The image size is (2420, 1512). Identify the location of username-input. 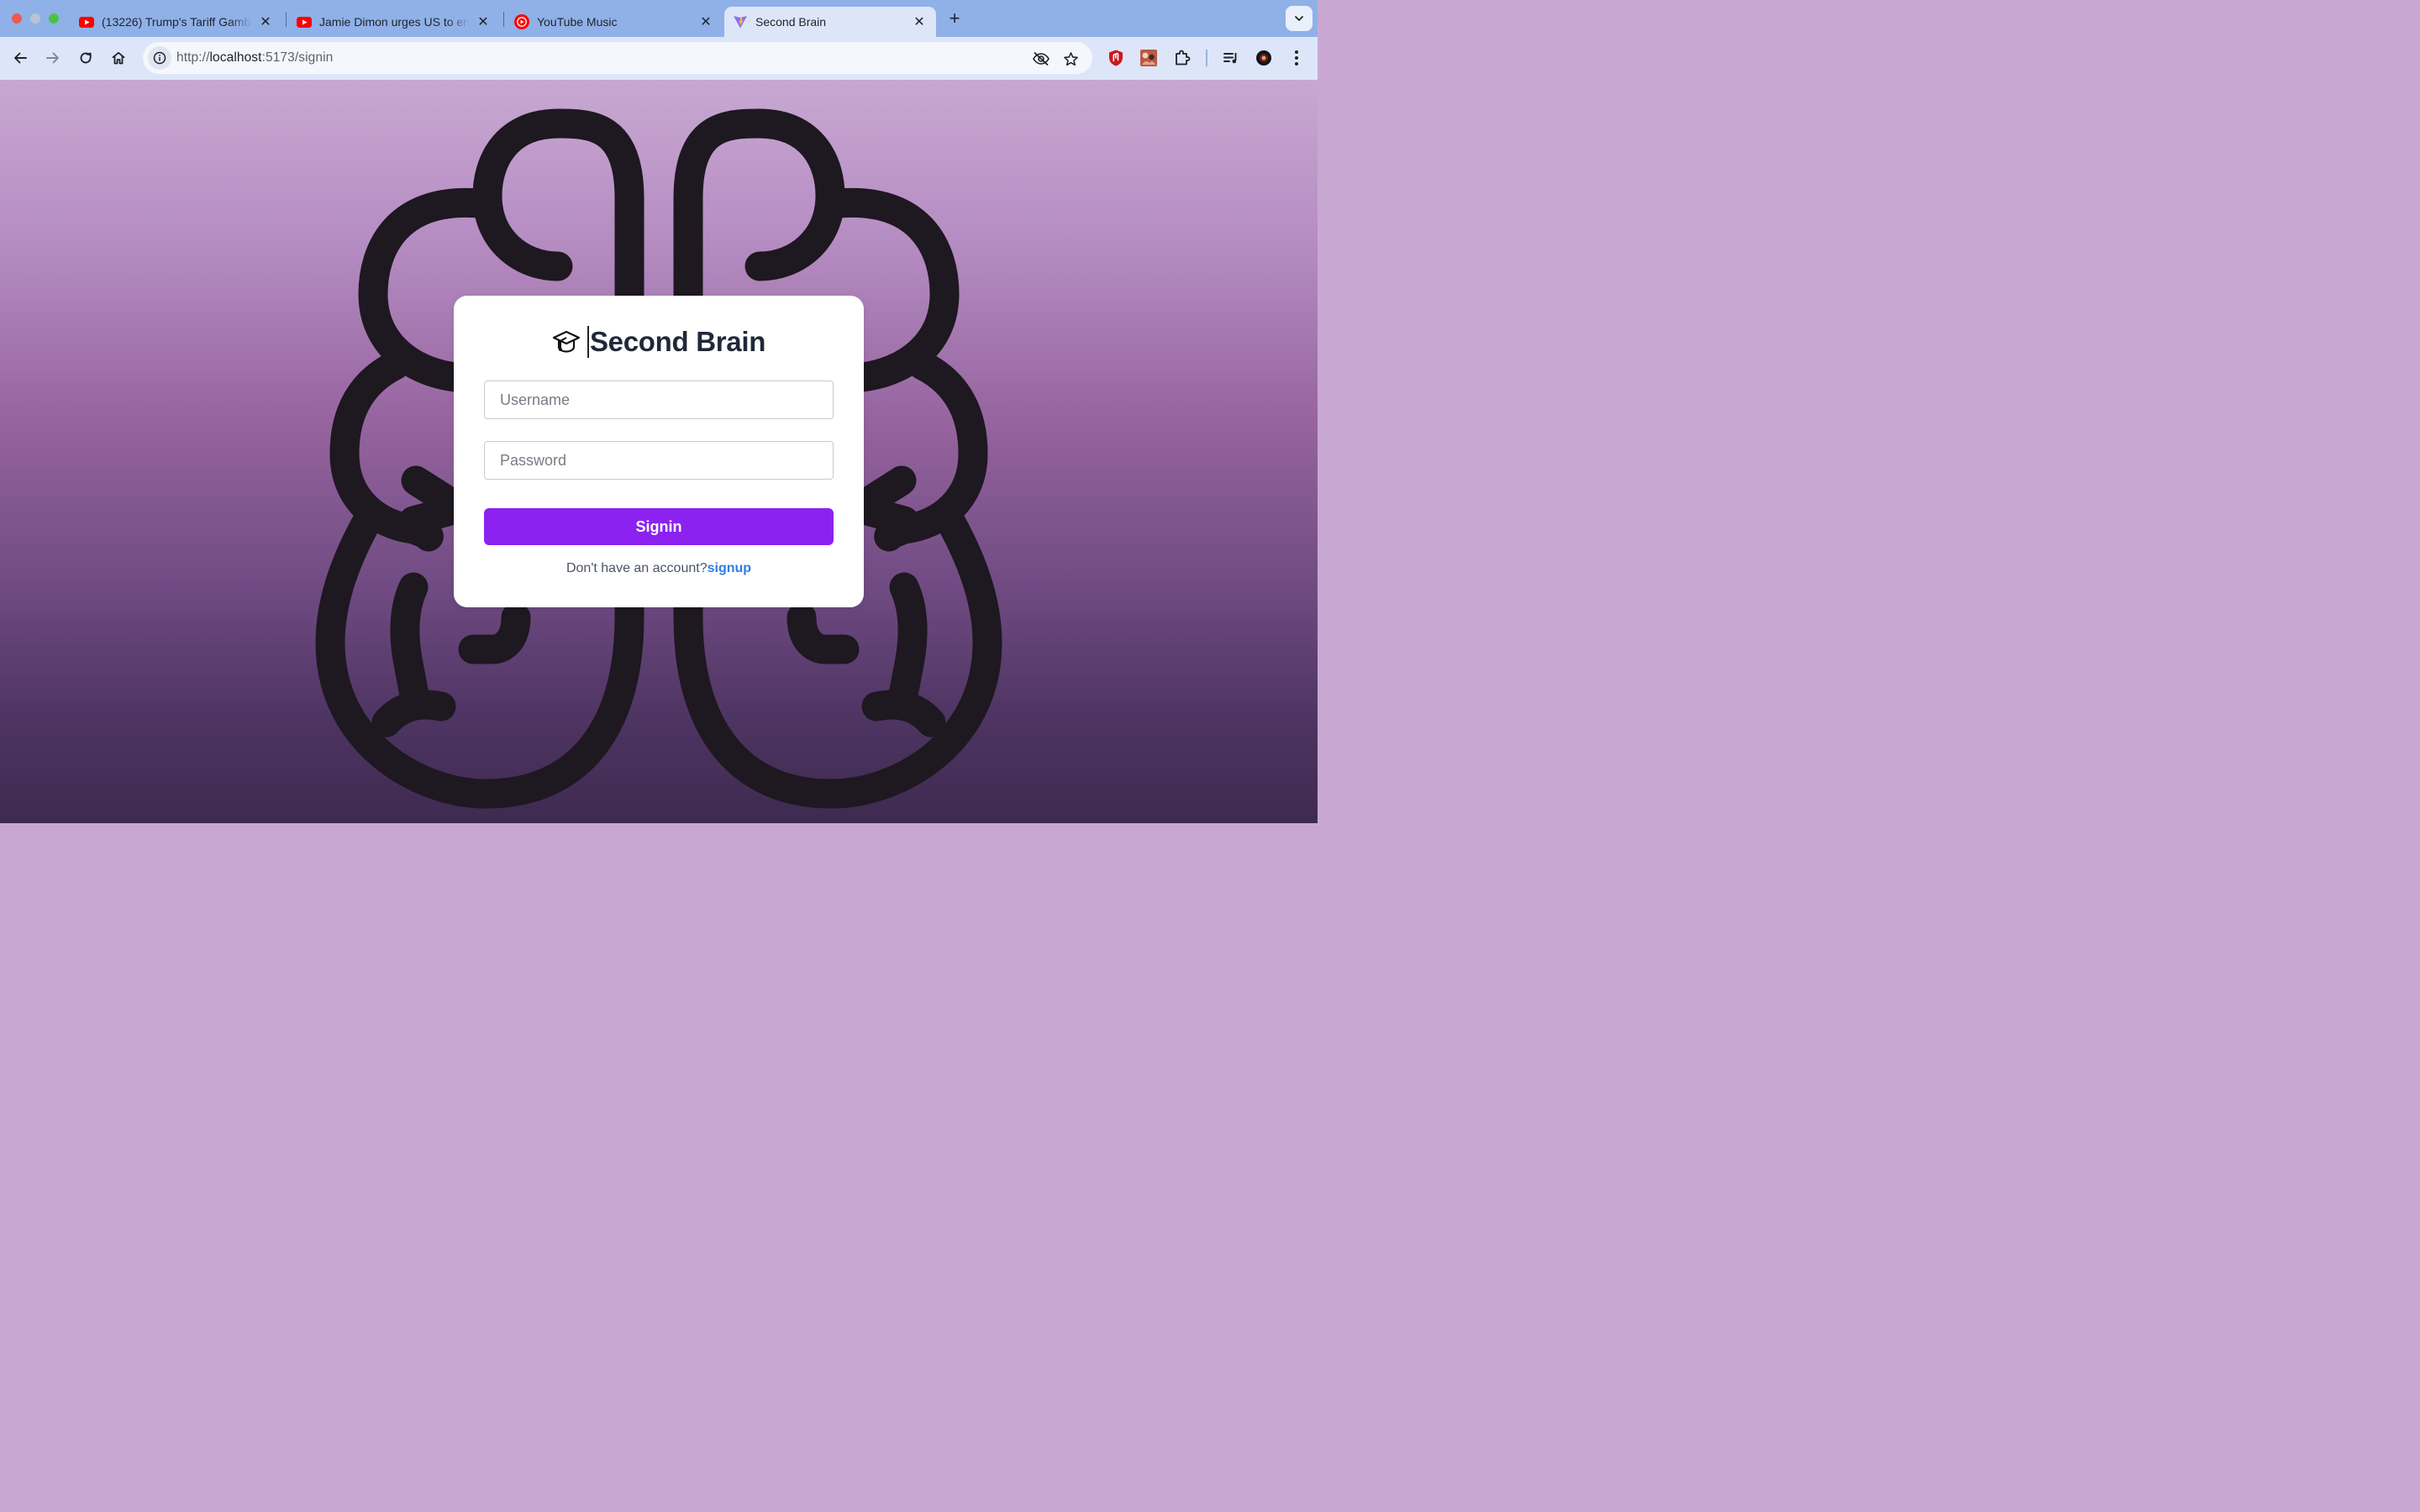
(659, 400).